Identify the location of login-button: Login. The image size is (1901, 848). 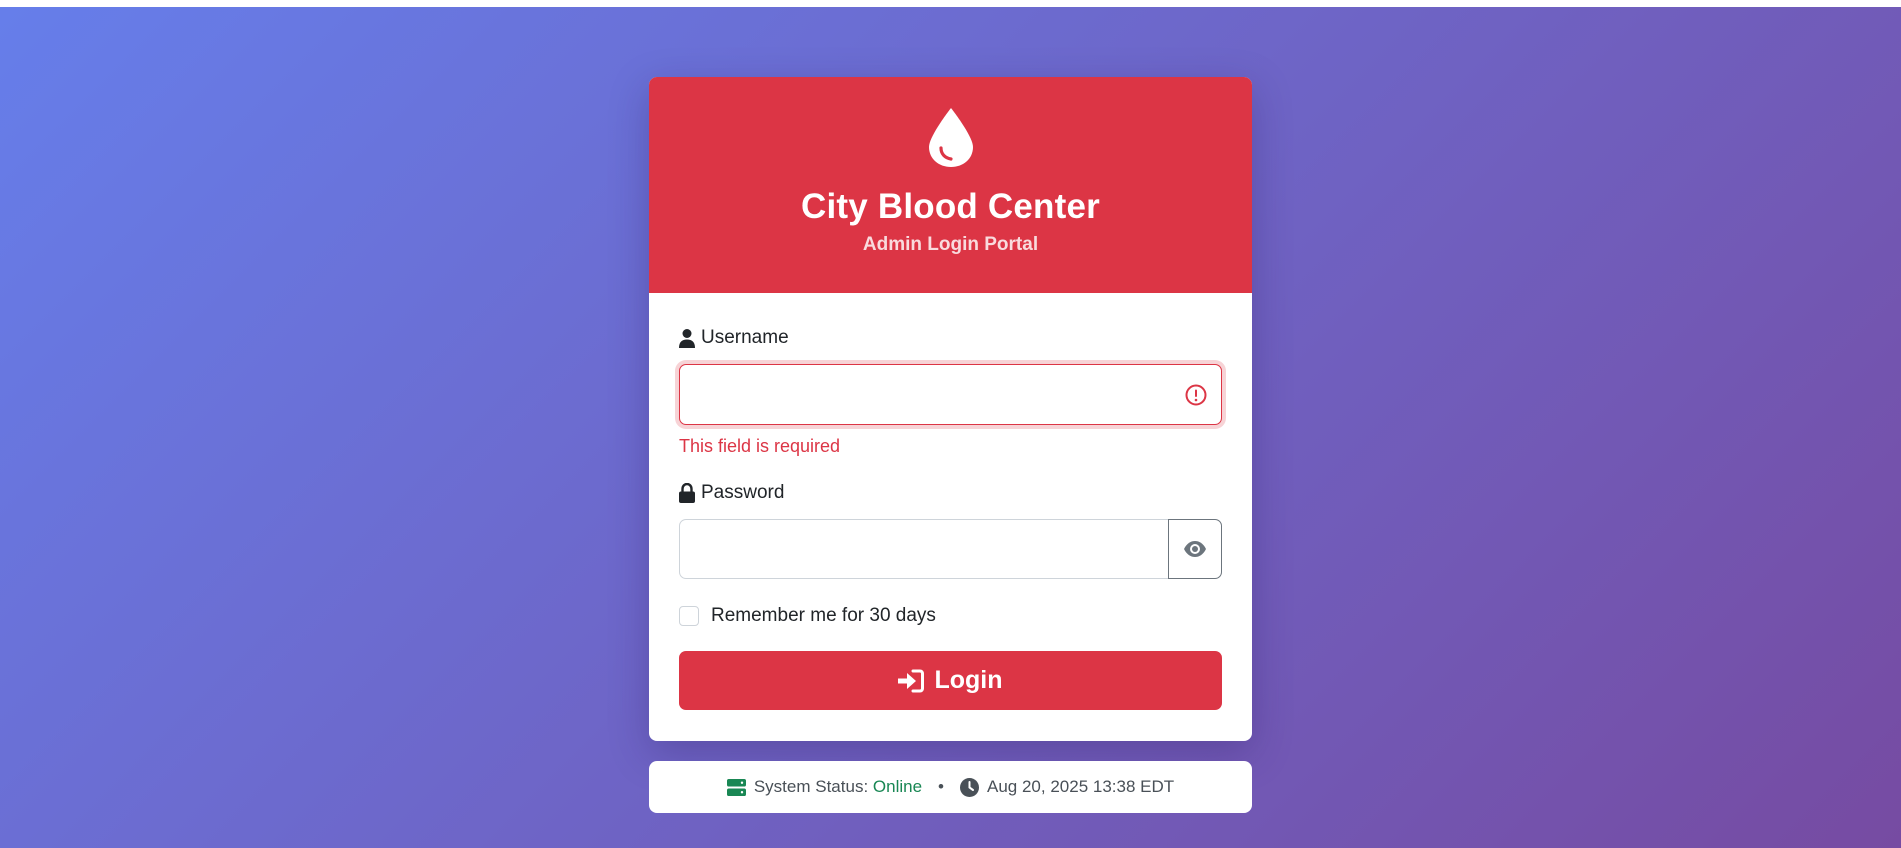
(950, 680).